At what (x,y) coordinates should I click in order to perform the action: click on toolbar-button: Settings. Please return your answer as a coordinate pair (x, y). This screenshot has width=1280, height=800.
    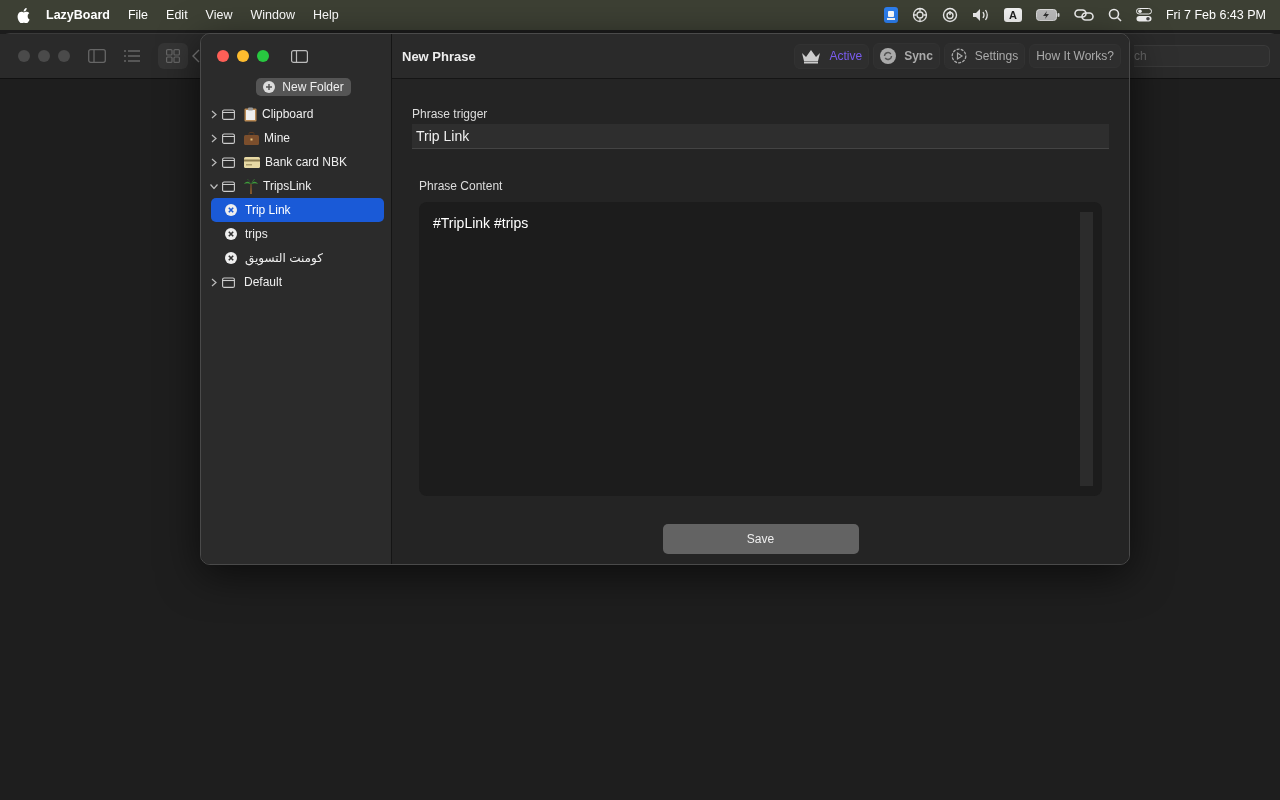
    Looking at the image, I should click on (984, 56).